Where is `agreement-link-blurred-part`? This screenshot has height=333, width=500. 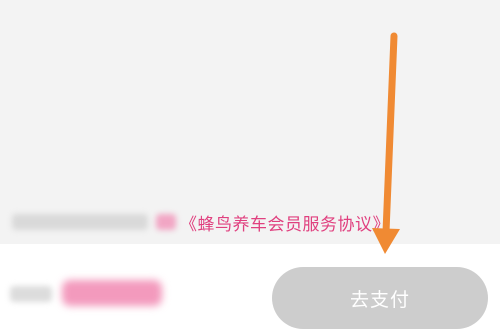
agreement-link-blurred-part is located at coordinates (166, 222).